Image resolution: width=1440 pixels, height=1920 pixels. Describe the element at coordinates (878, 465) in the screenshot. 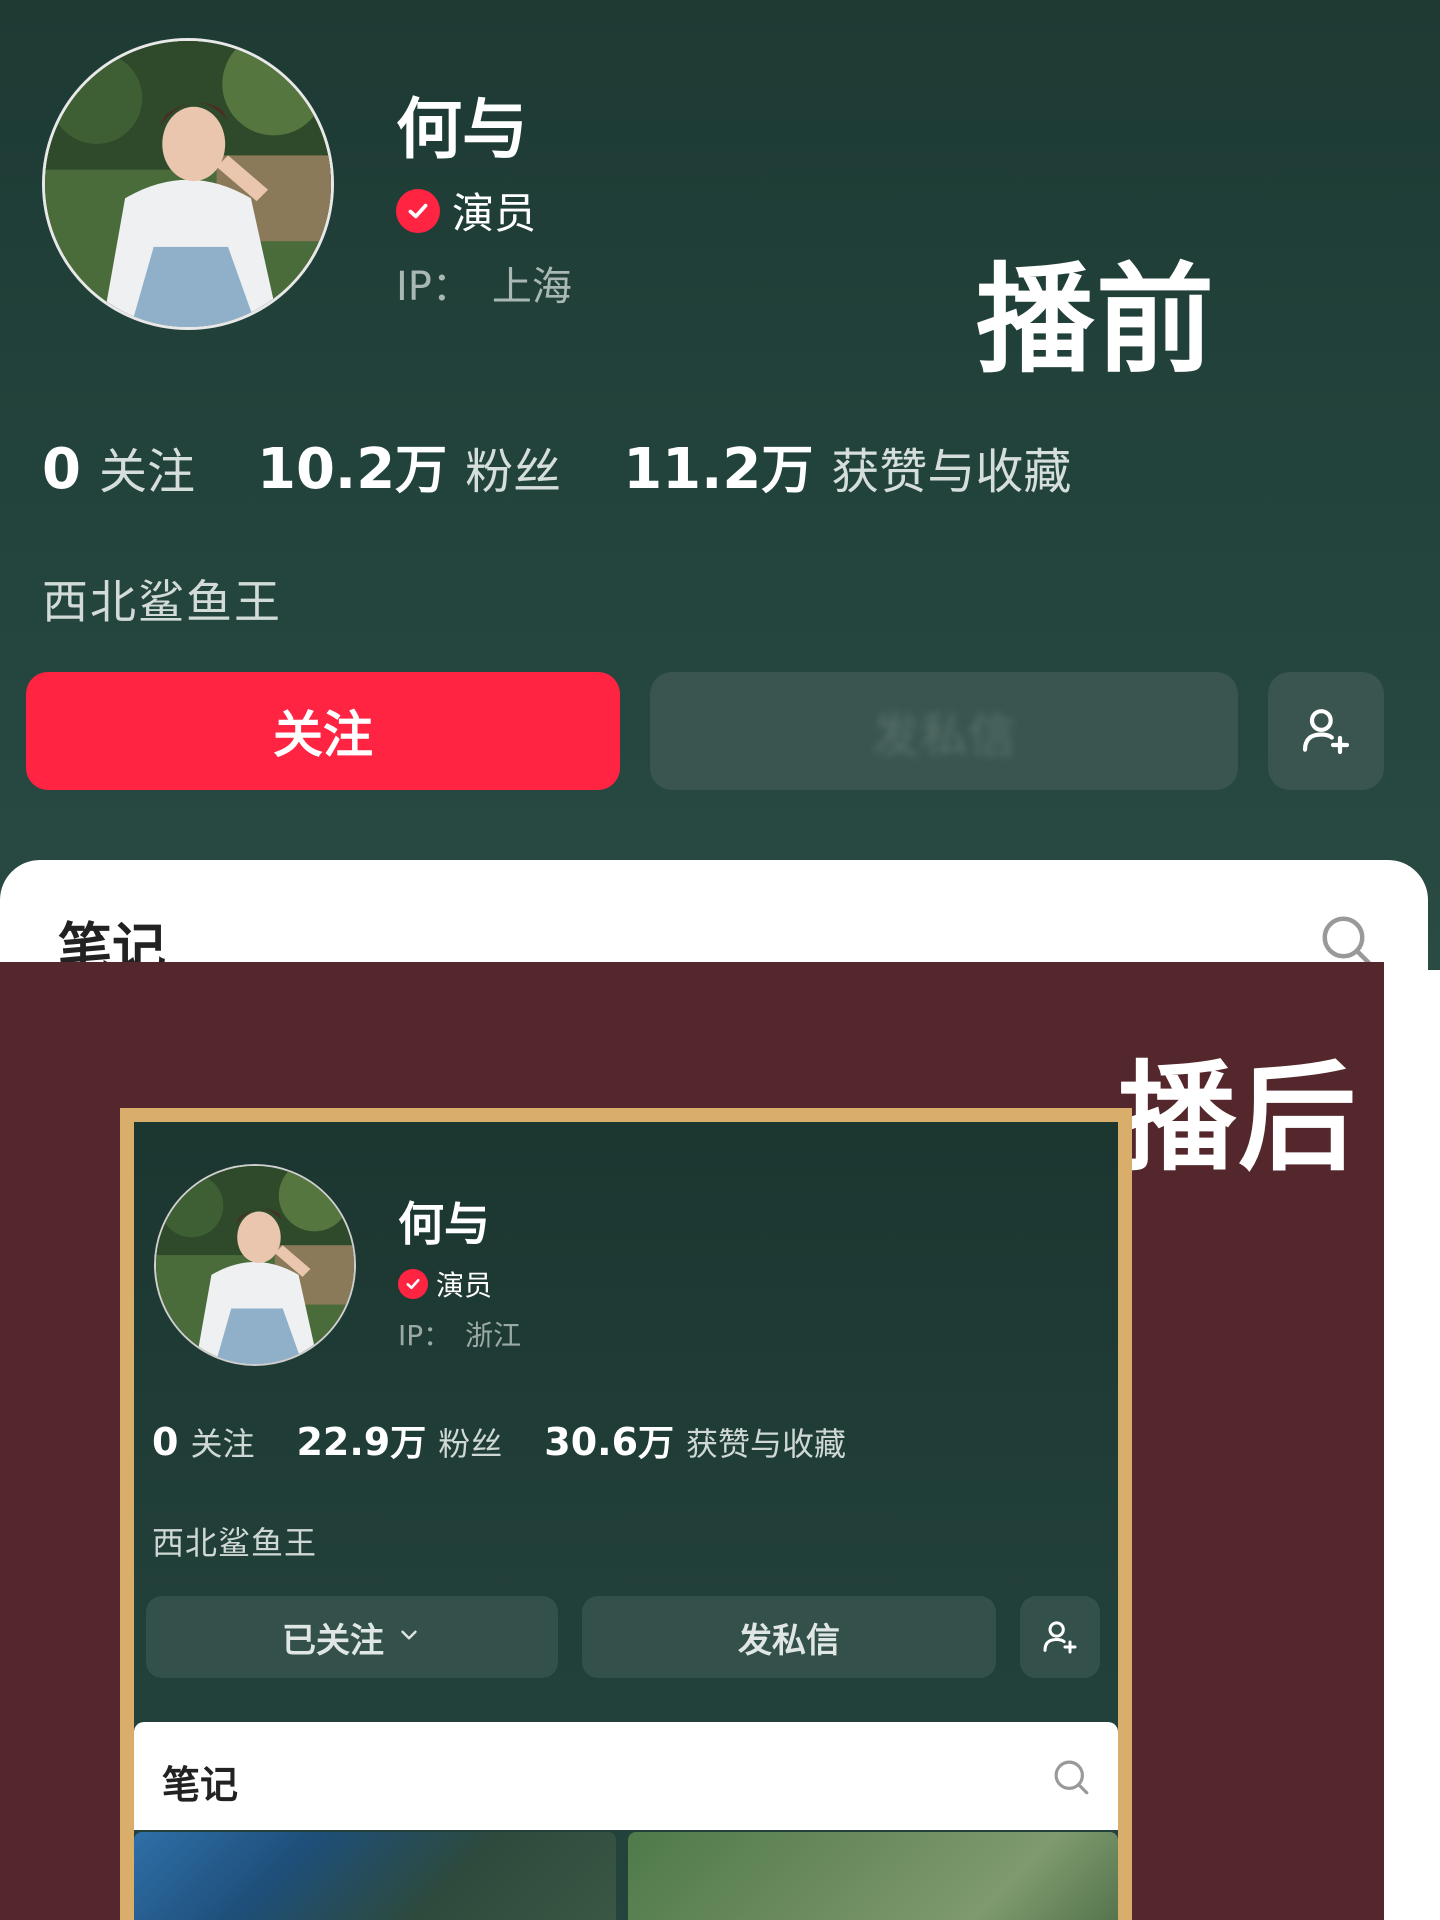

I see `stat-likes-collections: 11.2万 获赞与收藏` at that location.